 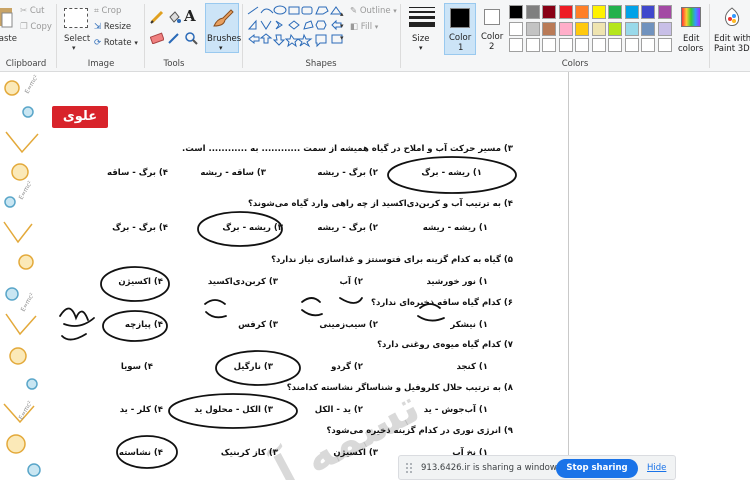 What do you see at coordinates (422, 30) in the screenshot?
I see `size-button: Size ▾` at bounding box center [422, 30].